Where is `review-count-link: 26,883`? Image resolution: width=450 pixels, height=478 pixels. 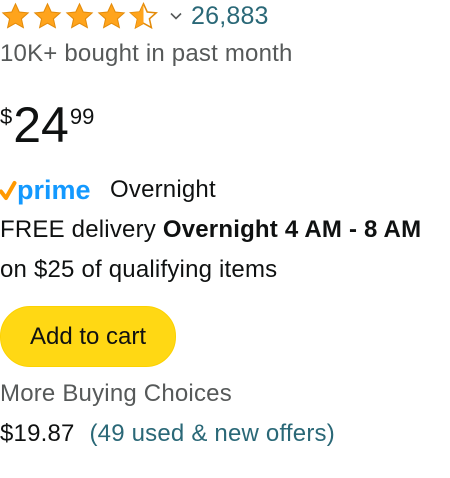
review-count-link: 26,883 is located at coordinates (230, 16).